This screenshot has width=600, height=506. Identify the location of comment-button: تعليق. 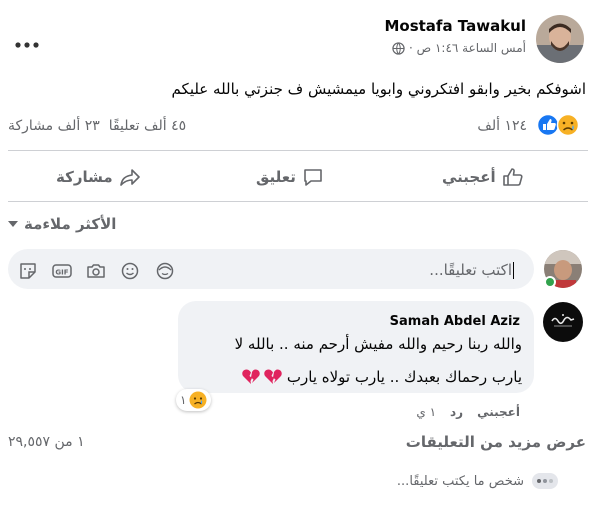
(290, 177).